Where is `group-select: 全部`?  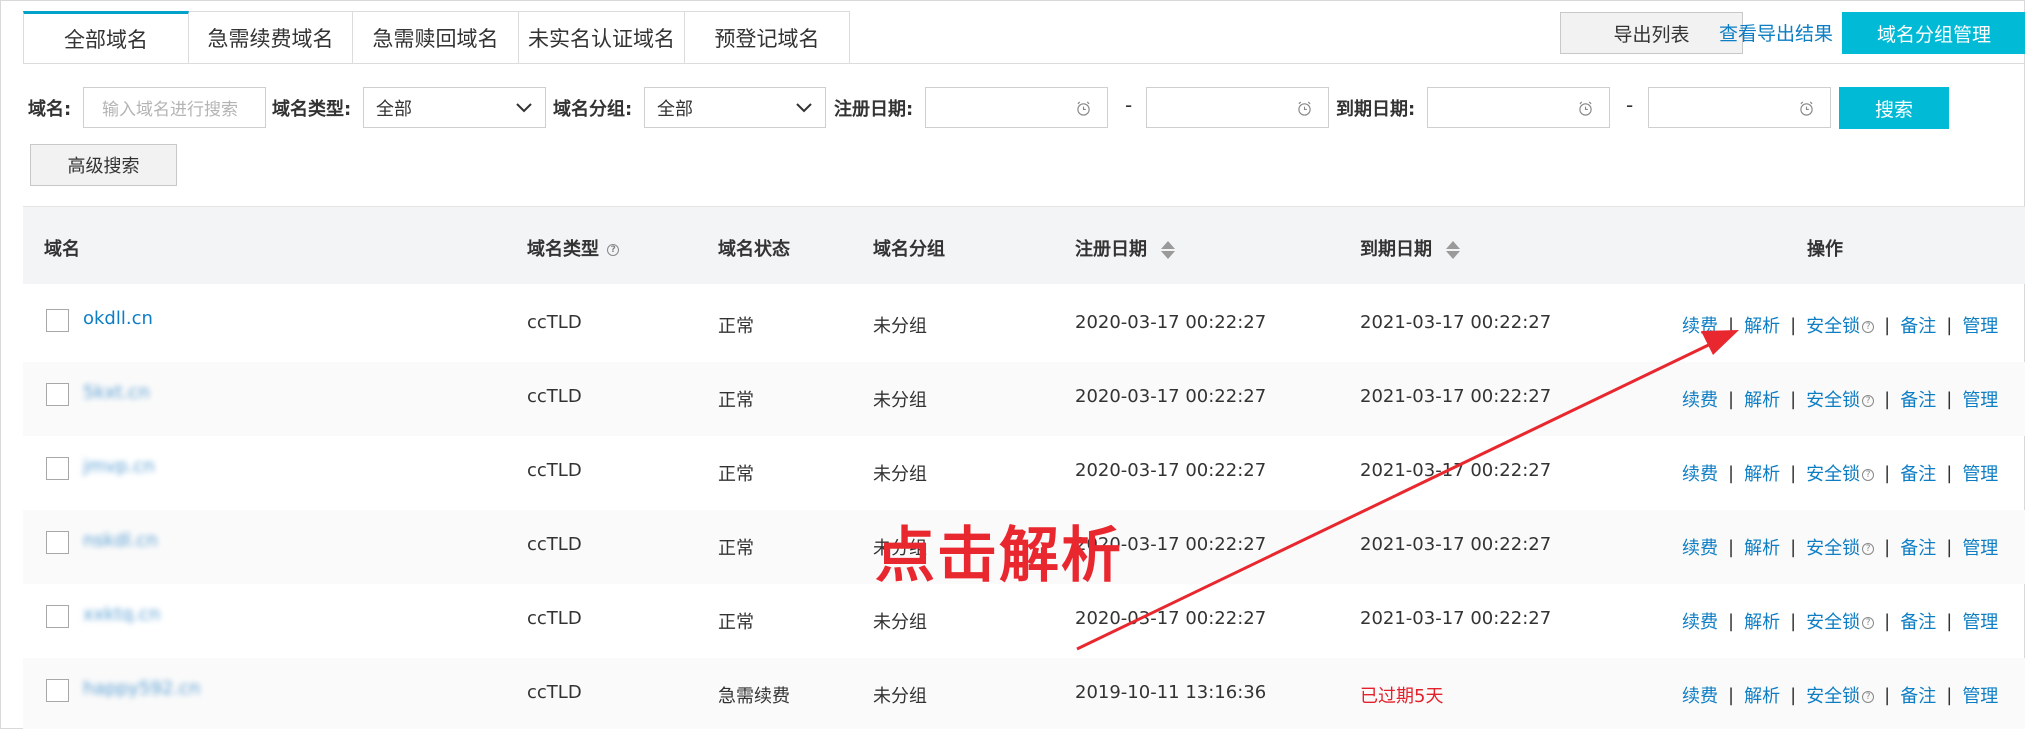 group-select: 全部 is located at coordinates (735, 107).